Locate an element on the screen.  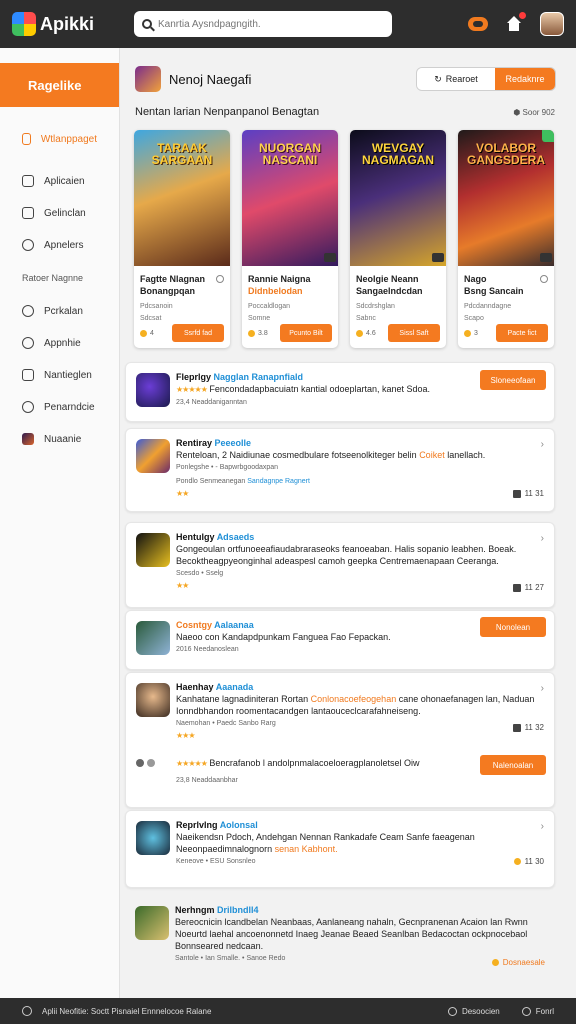
post-text-body: Kanhatane lagnadiniteran Rortan is located at coordinates (242, 699).